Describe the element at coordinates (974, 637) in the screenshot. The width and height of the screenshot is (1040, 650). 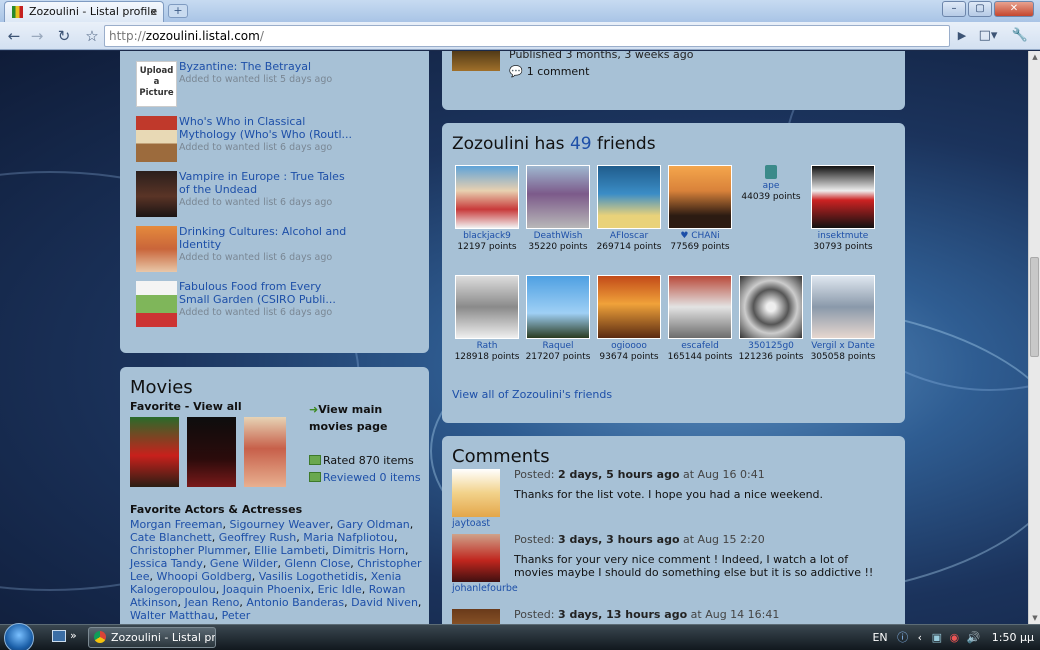
I see `volume-icon: 🔊` at that location.